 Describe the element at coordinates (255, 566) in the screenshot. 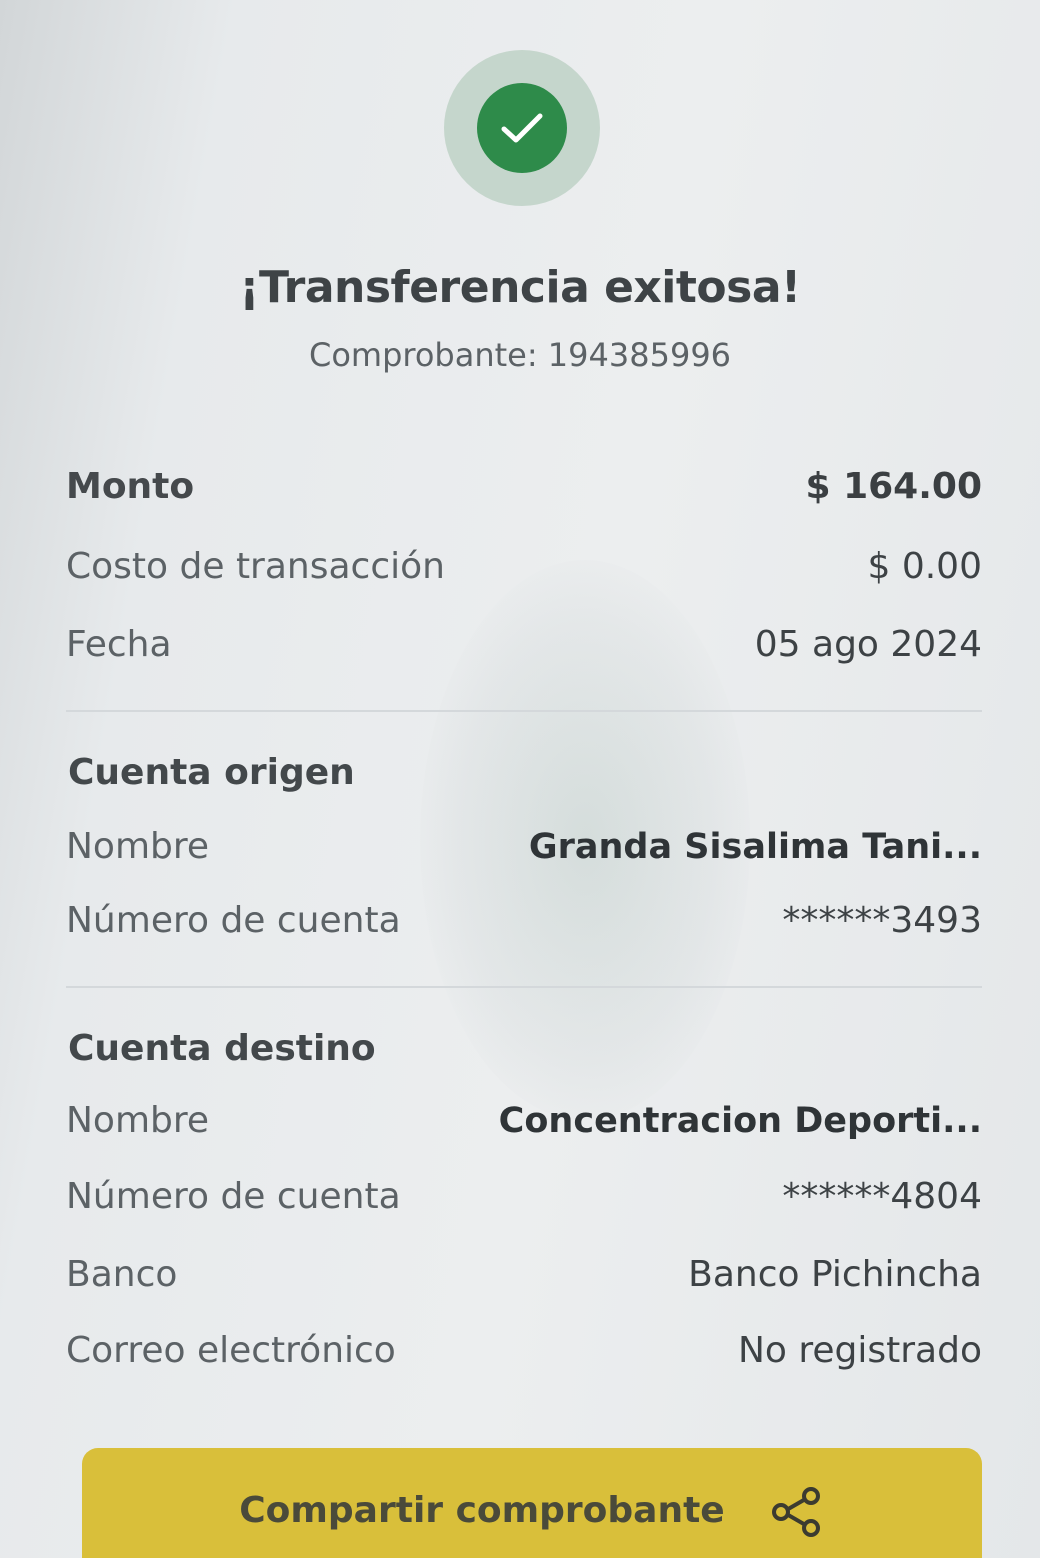

I see `fee-label: Costo de transacción` at that location.